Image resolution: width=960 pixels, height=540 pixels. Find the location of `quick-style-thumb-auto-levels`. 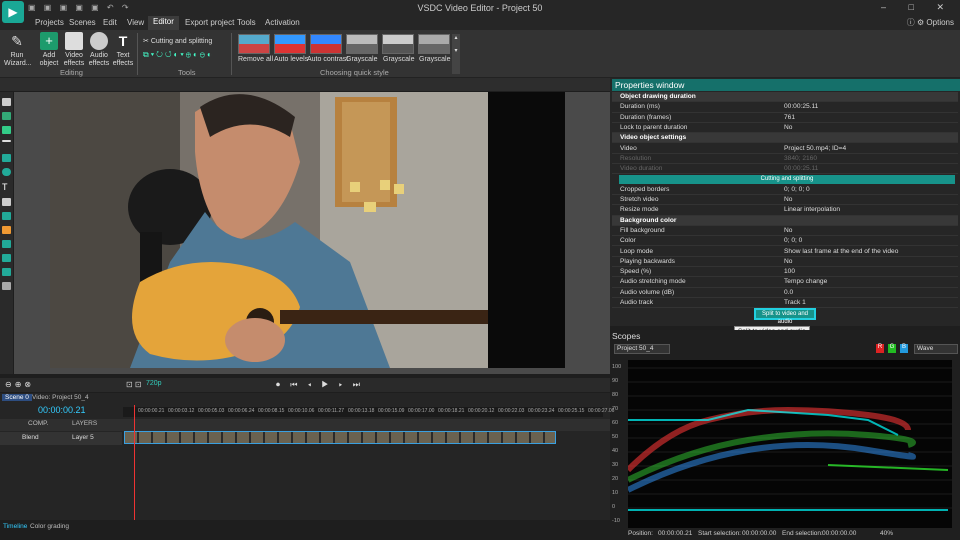

quick-style-thumb-auto-levels is located at coordinates (290, 44).